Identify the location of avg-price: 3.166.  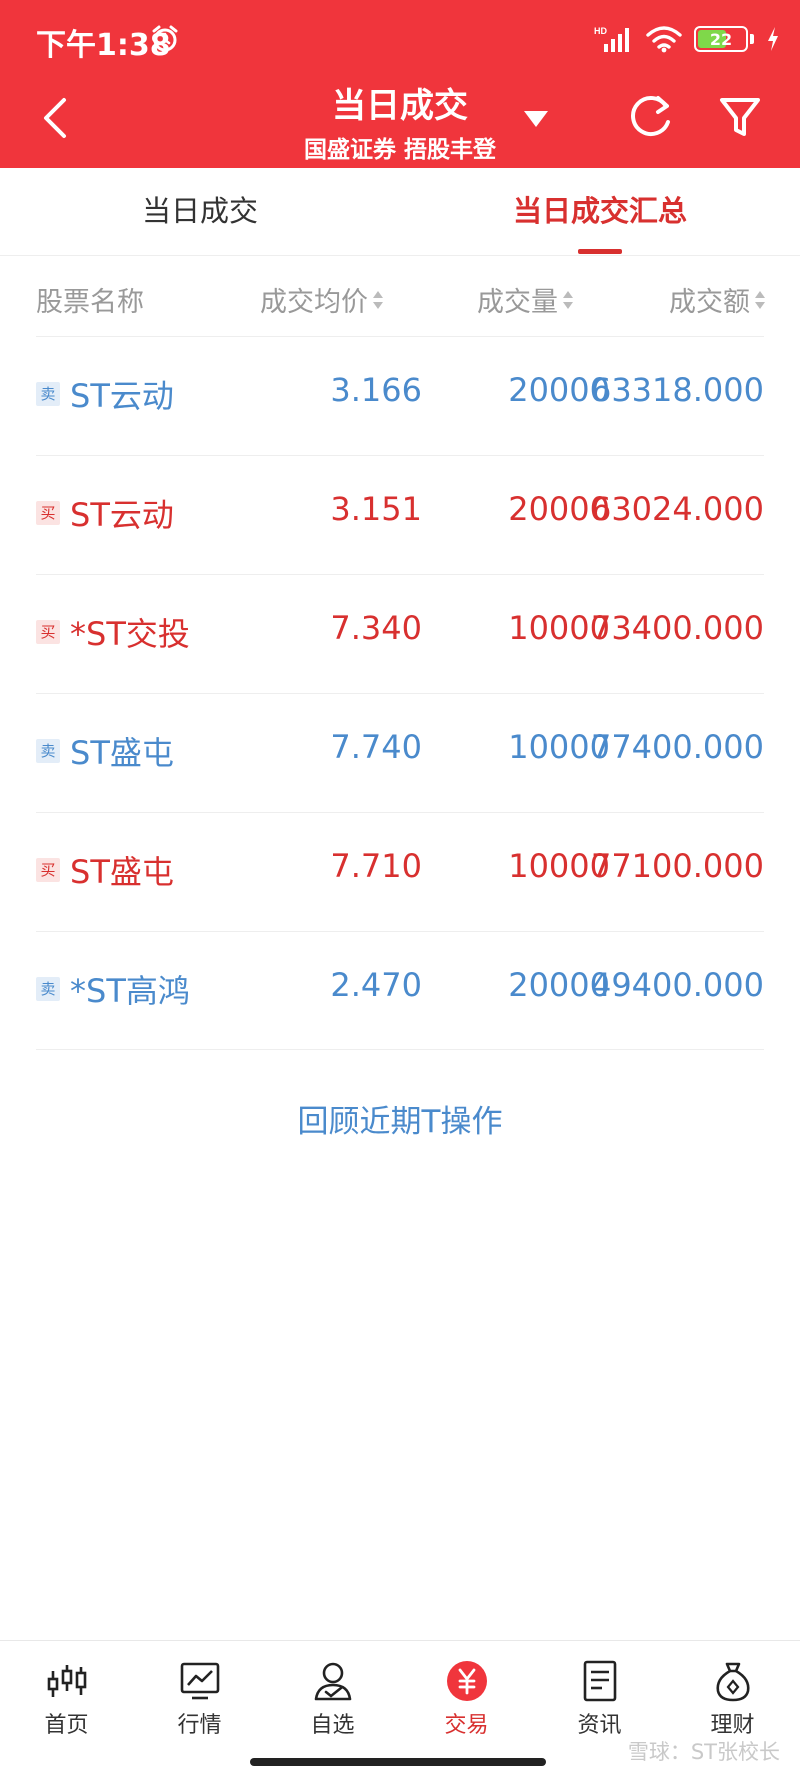
(376, 390).